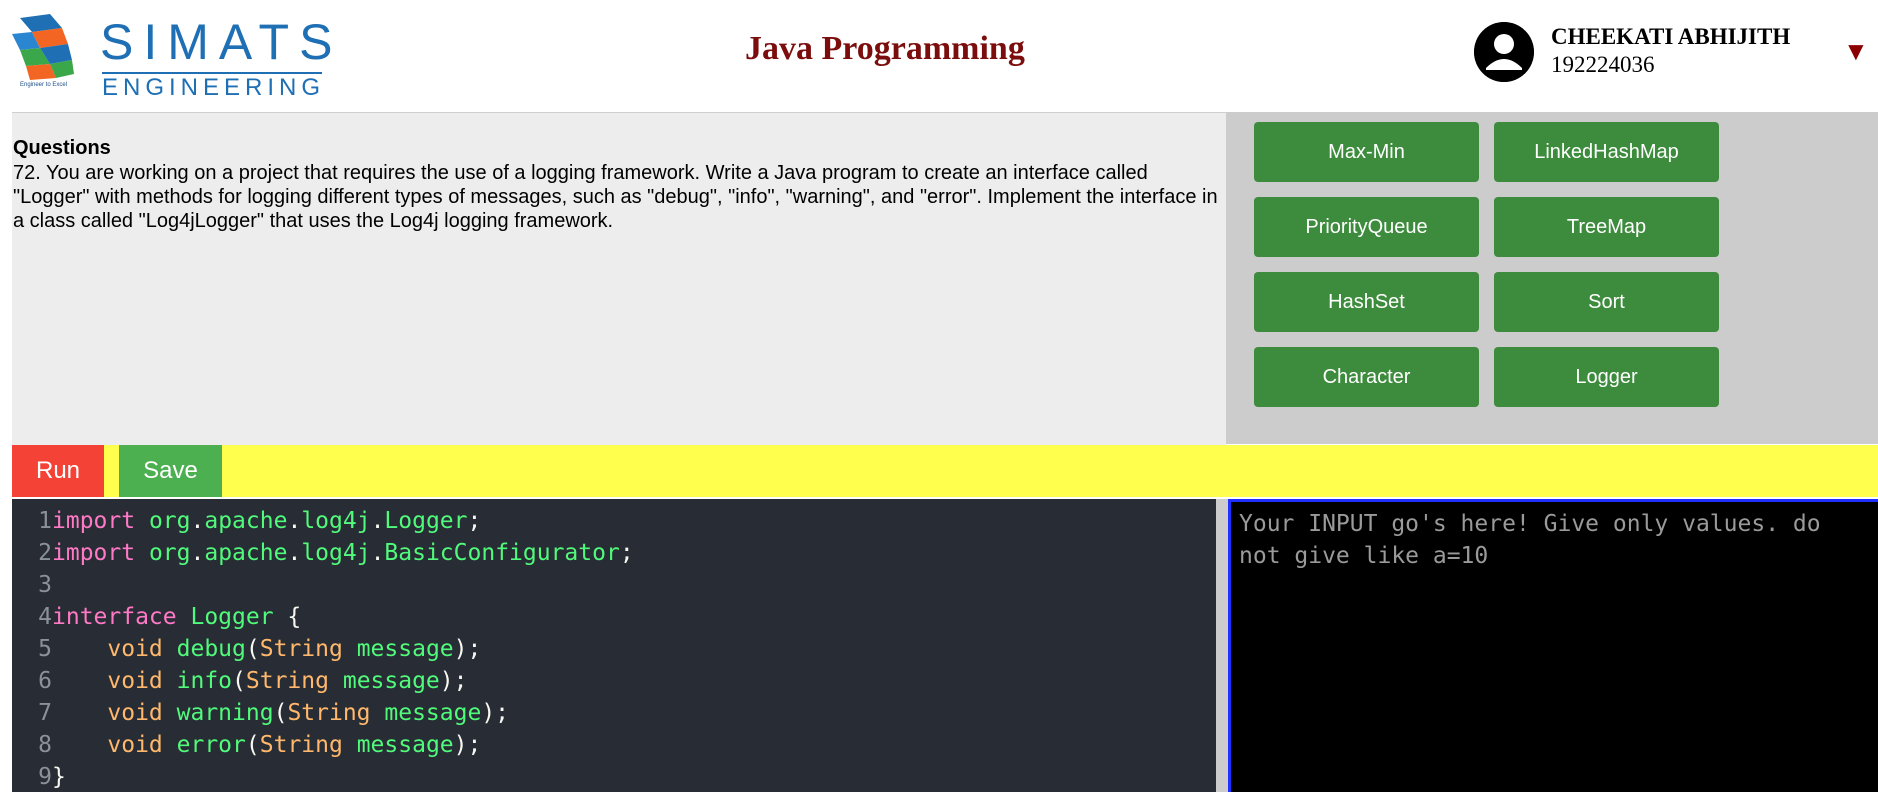 The image size is (1878, 797). Describe the element at coordinates (1674, 52) in the screenshot. I see `user-profile: CHEEKATI ABHIJITH 192224036` at that location.